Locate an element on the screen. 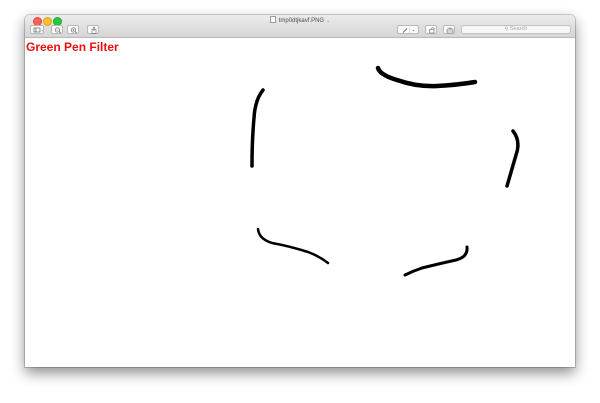 The image size is (600, 403). search-icon: ⚲ is located at coordinates (506, 29).